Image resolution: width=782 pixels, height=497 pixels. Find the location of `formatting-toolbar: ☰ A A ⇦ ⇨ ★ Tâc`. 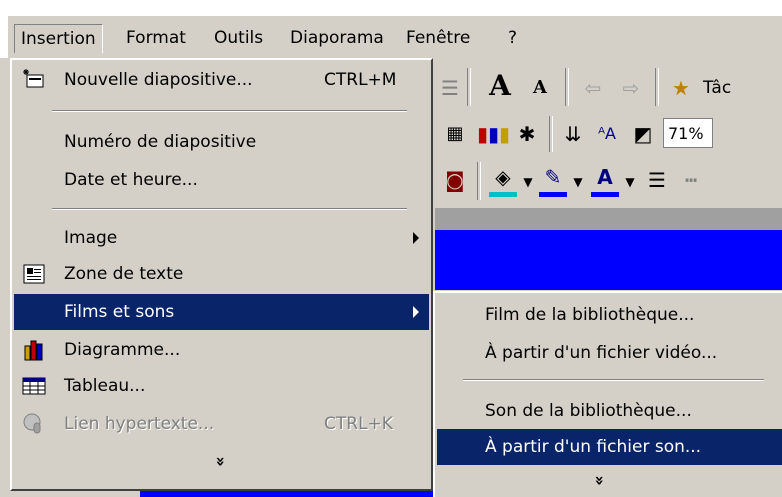

formatting-toolbar: ☰ A A ⇦ ⇨ ★ Tâc is located at coordinates (608, 87).